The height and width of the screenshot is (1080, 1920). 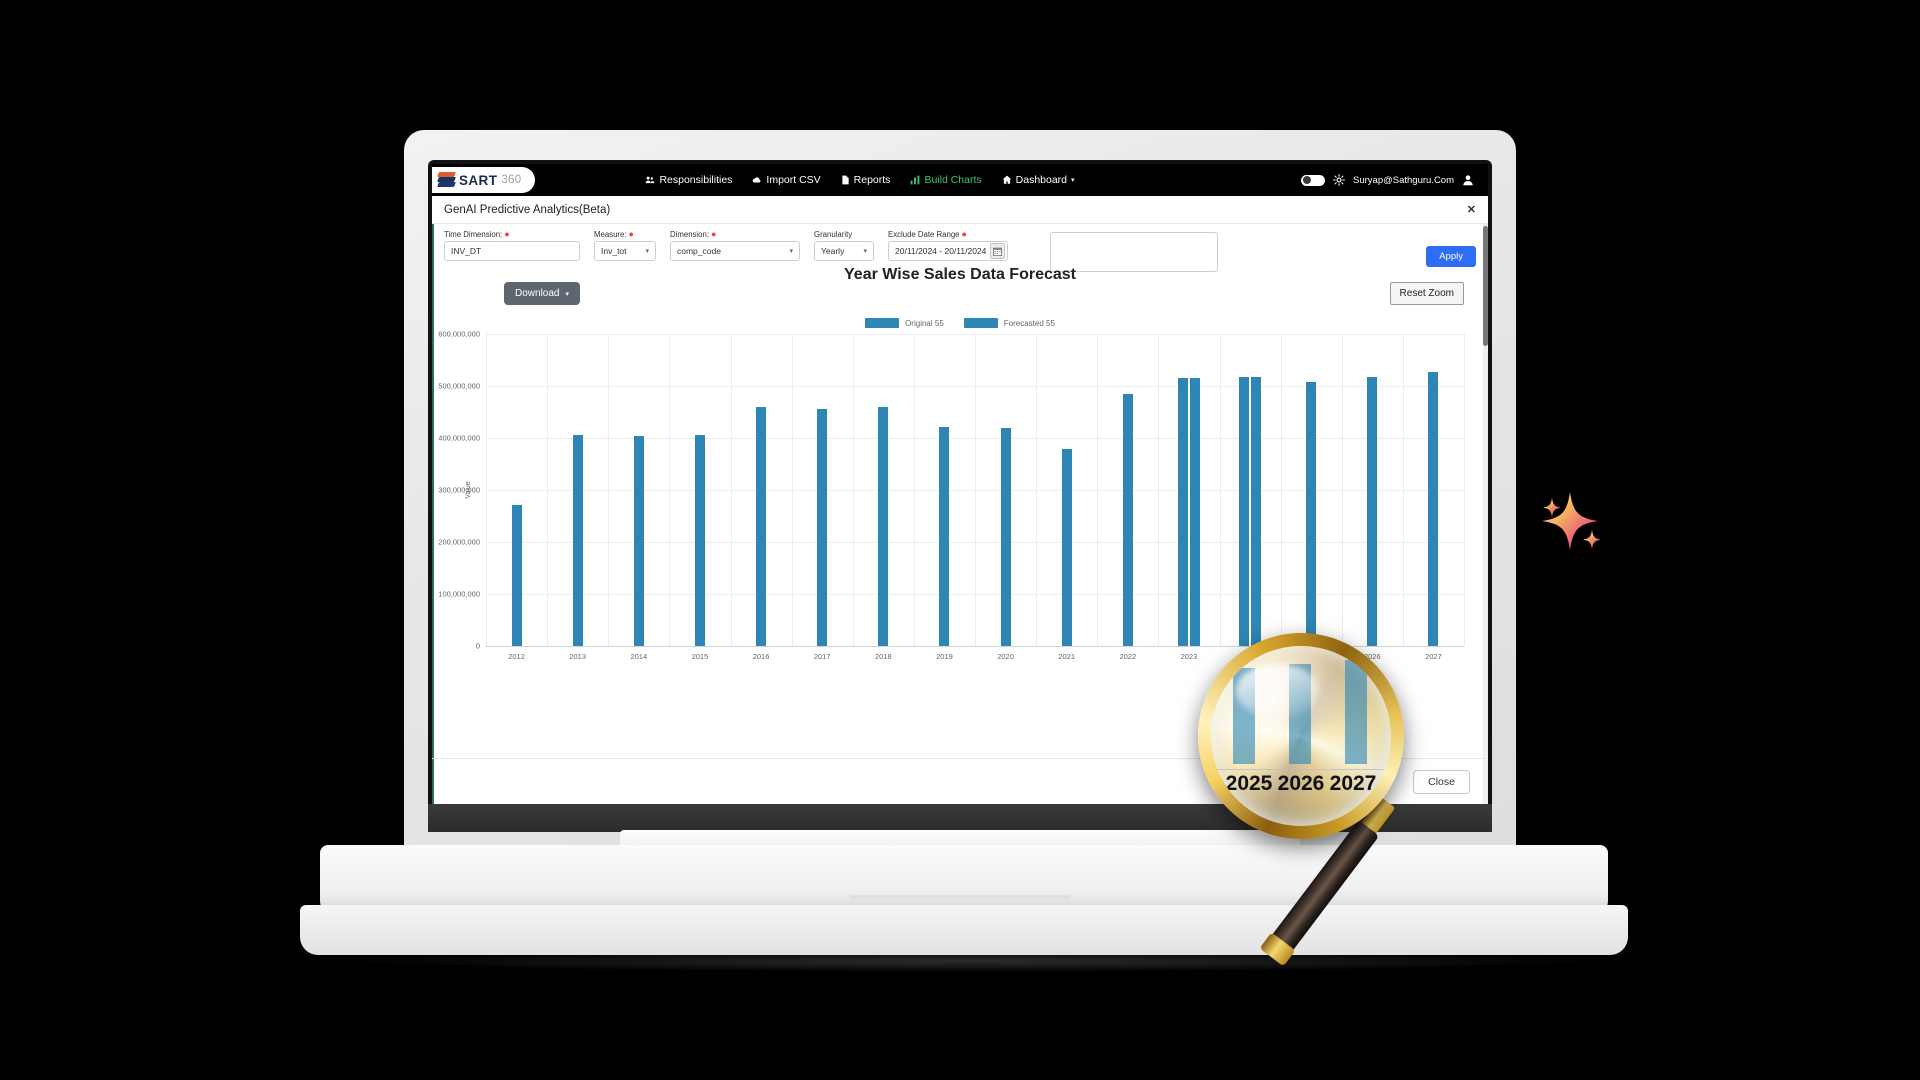 What do you see at coordinates (904, 323) in the screenshot?
I see `legend-item: Original 55` at bounding box center [904, 323].